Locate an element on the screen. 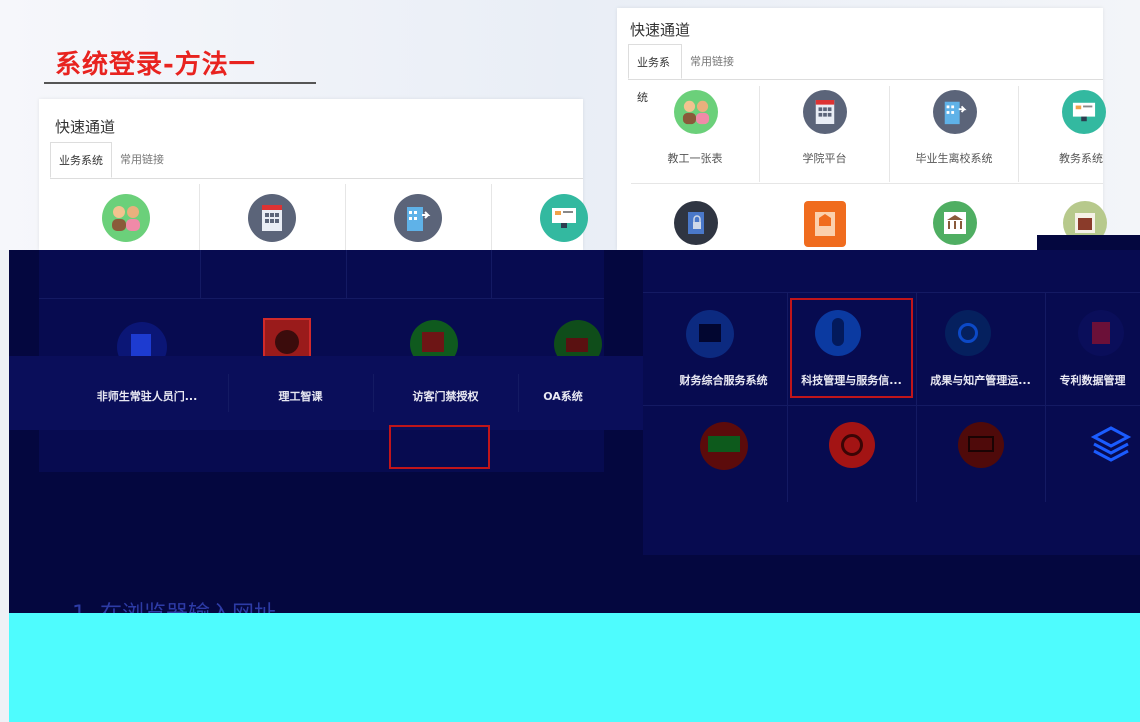  layers-icon is located at coordinates (1111, 445).